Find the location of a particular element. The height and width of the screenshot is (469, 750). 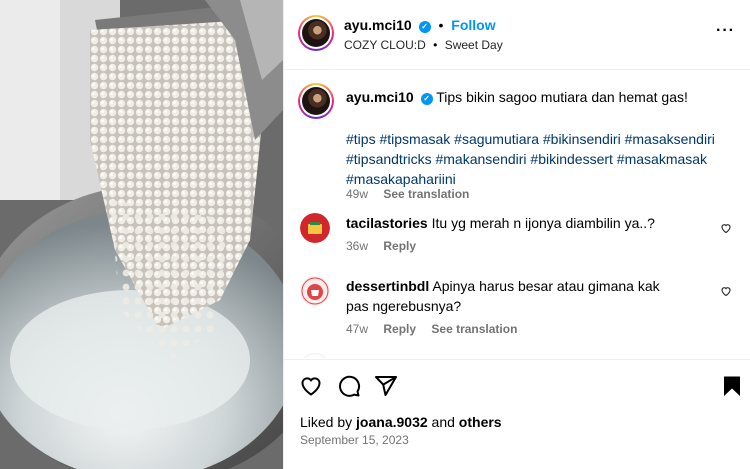

bookmark-icon is located at coordinates (732, 386).